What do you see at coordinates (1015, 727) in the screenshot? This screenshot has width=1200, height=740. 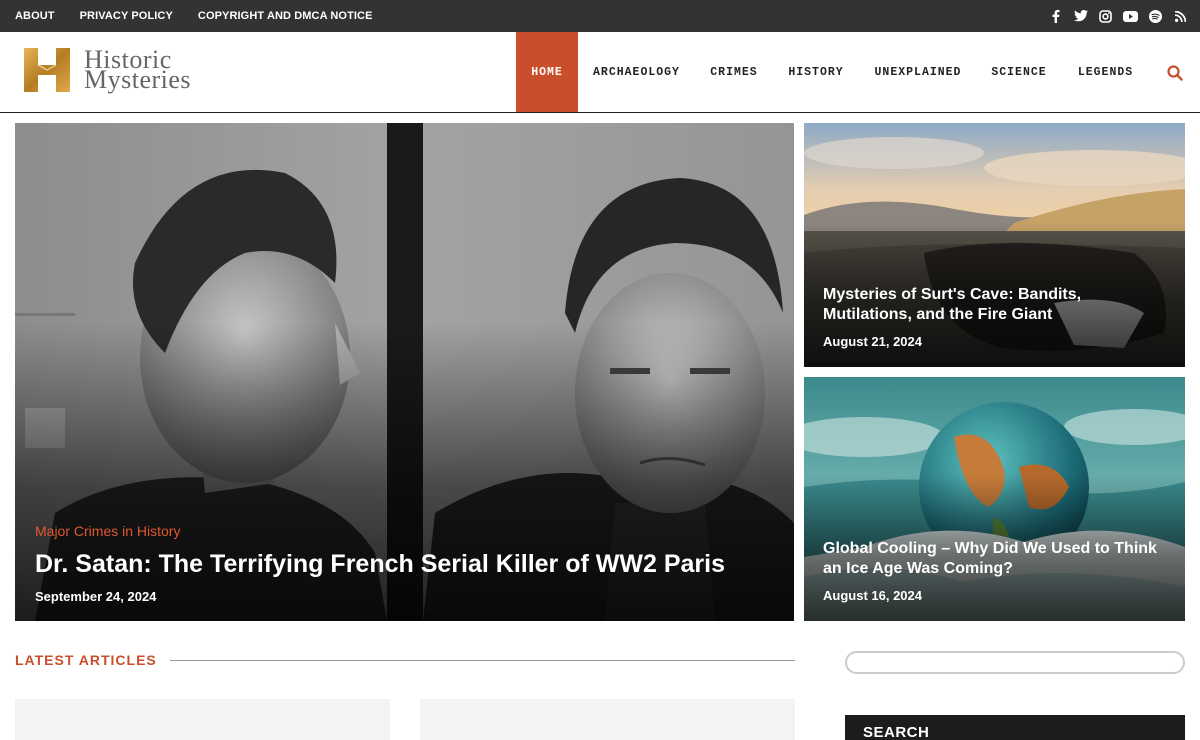 I see `search-widget-header: SEARCH` at bounding box center [1015, 727].